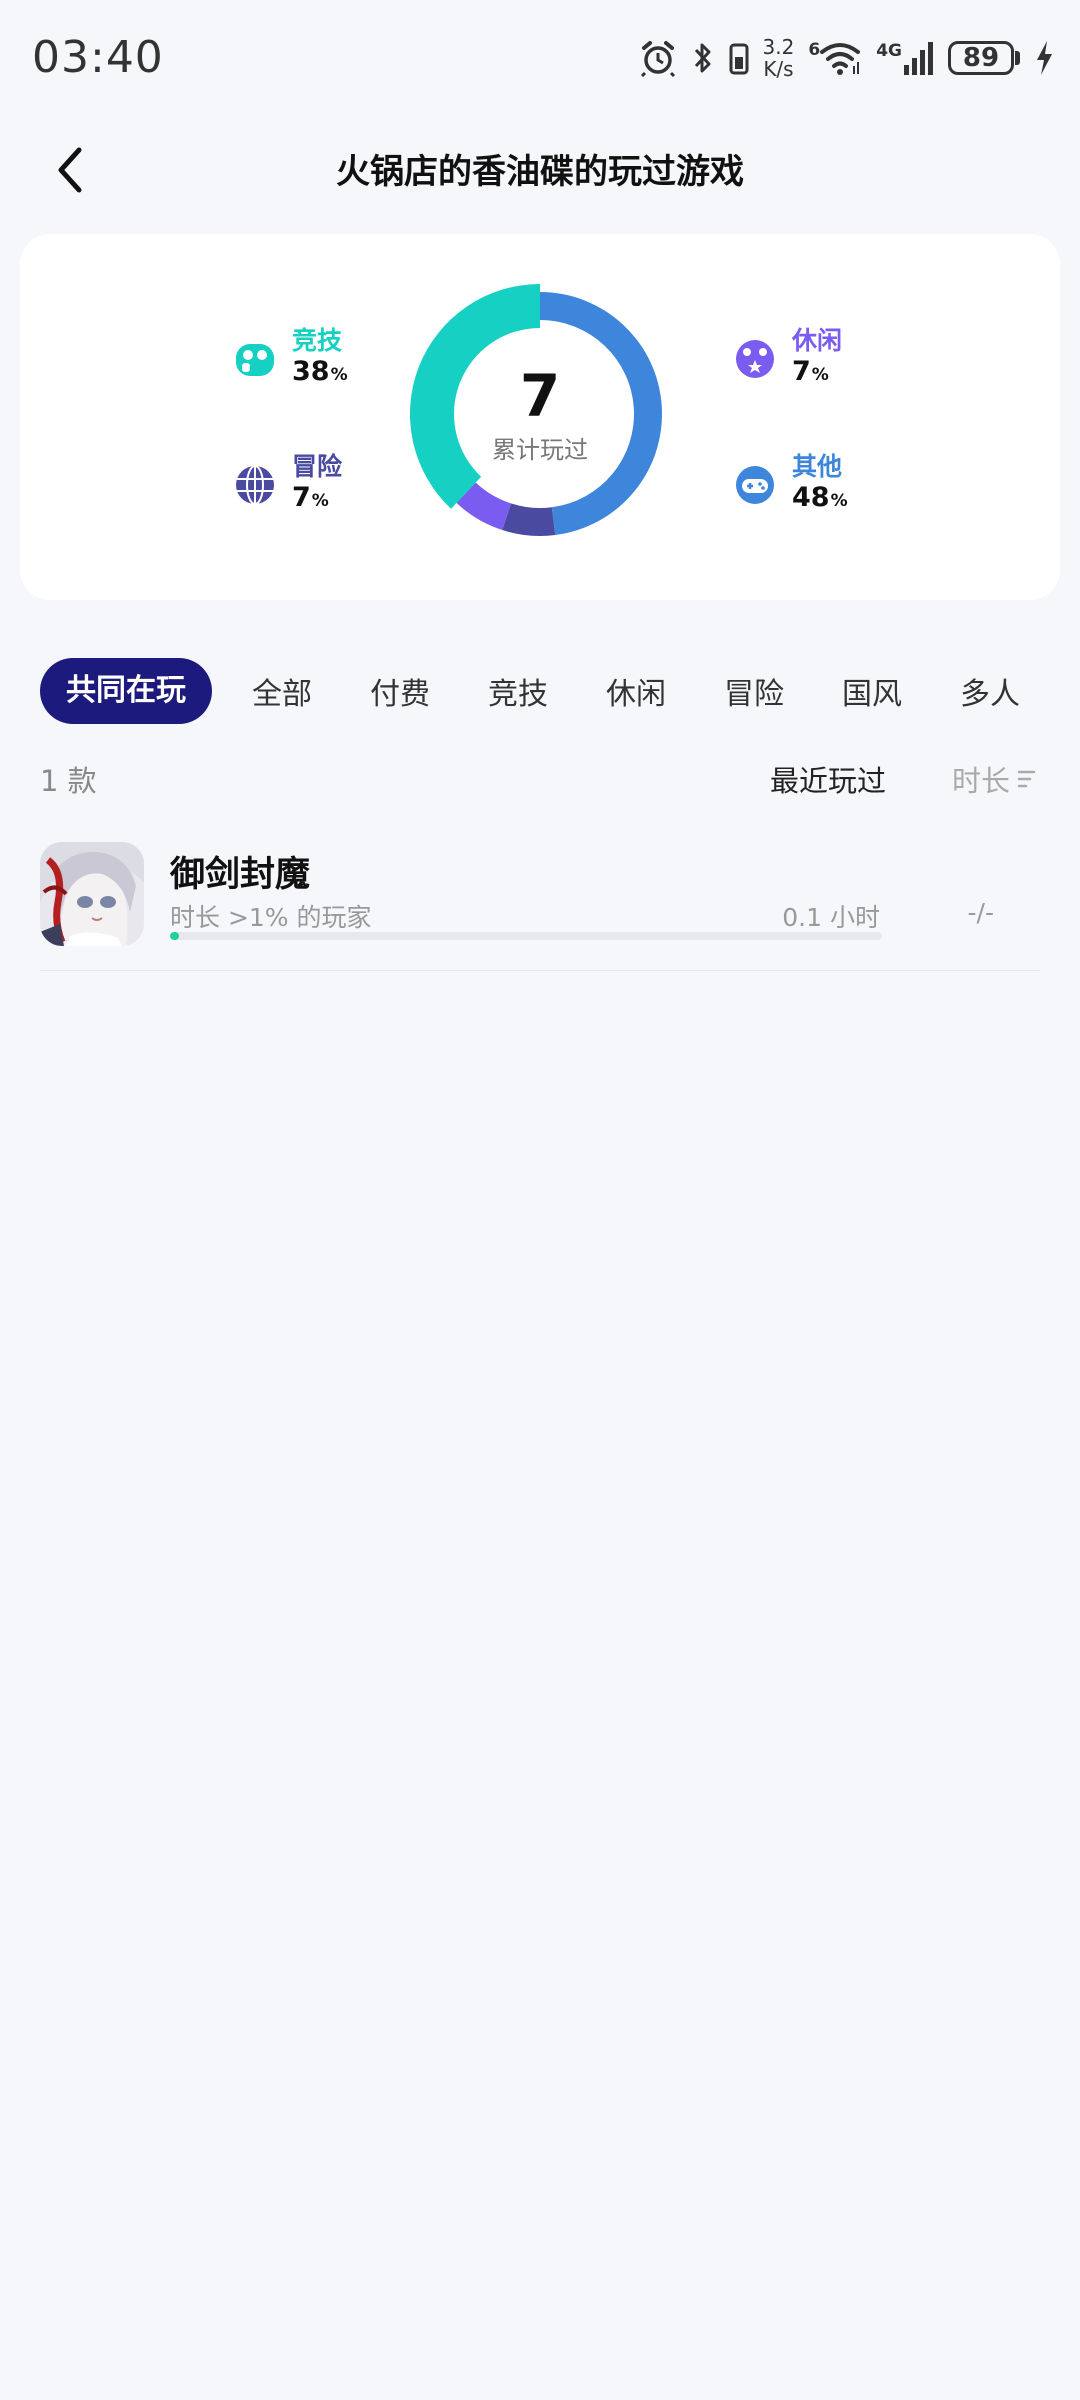  What do you see at coordinates (817, 466) in the screenshot?
I see `legend-other-name: 其他` at bounding box center [817, 466].